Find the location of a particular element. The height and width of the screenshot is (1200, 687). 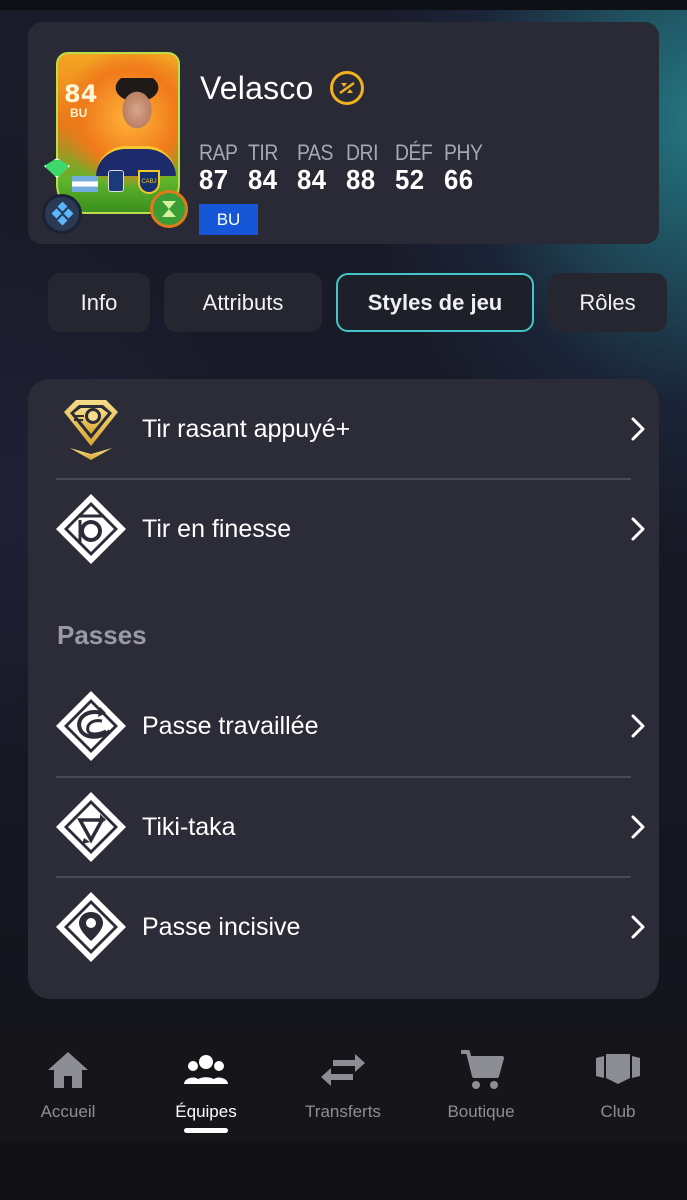

stat-rap: RAP 87 is located at coordinates (223, 168).